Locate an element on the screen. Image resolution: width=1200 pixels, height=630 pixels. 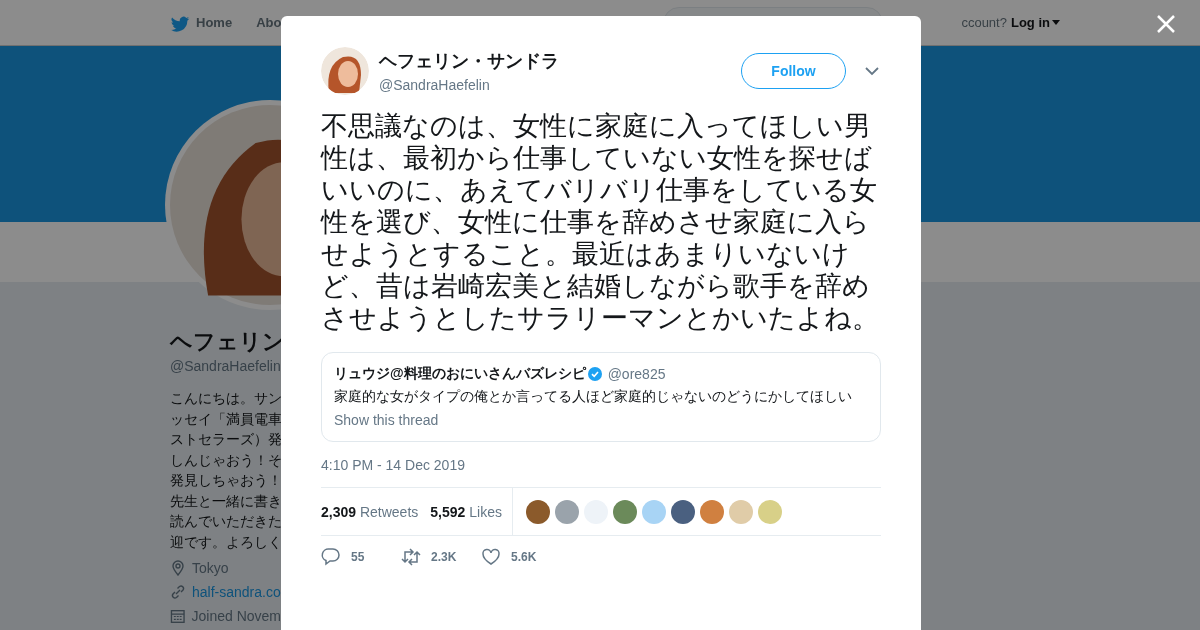
reply-button: 55 is located at coordinates (351, 557).